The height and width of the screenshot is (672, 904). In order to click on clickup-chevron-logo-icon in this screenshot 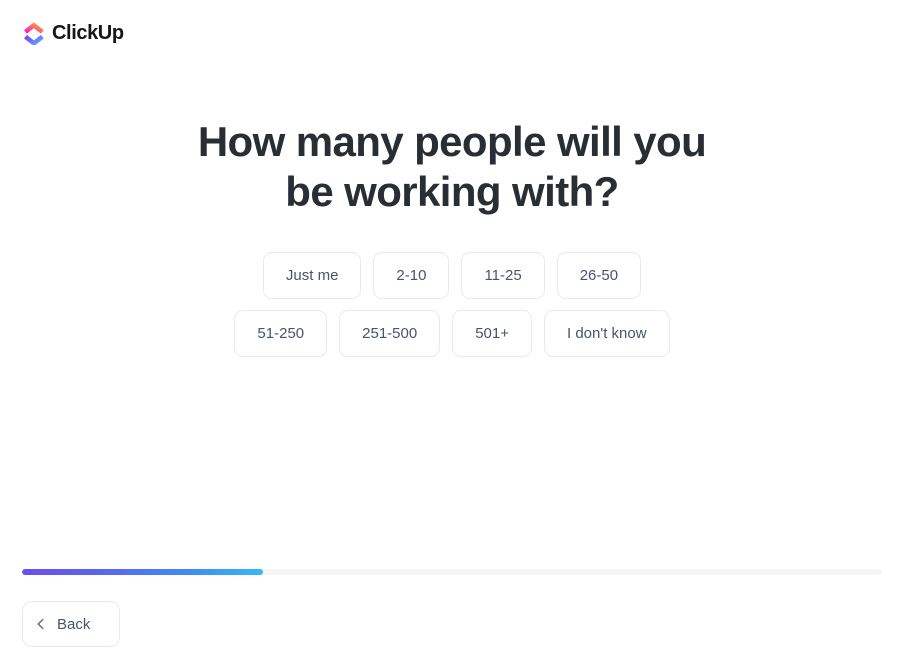, I will do `click(34, 34)`.